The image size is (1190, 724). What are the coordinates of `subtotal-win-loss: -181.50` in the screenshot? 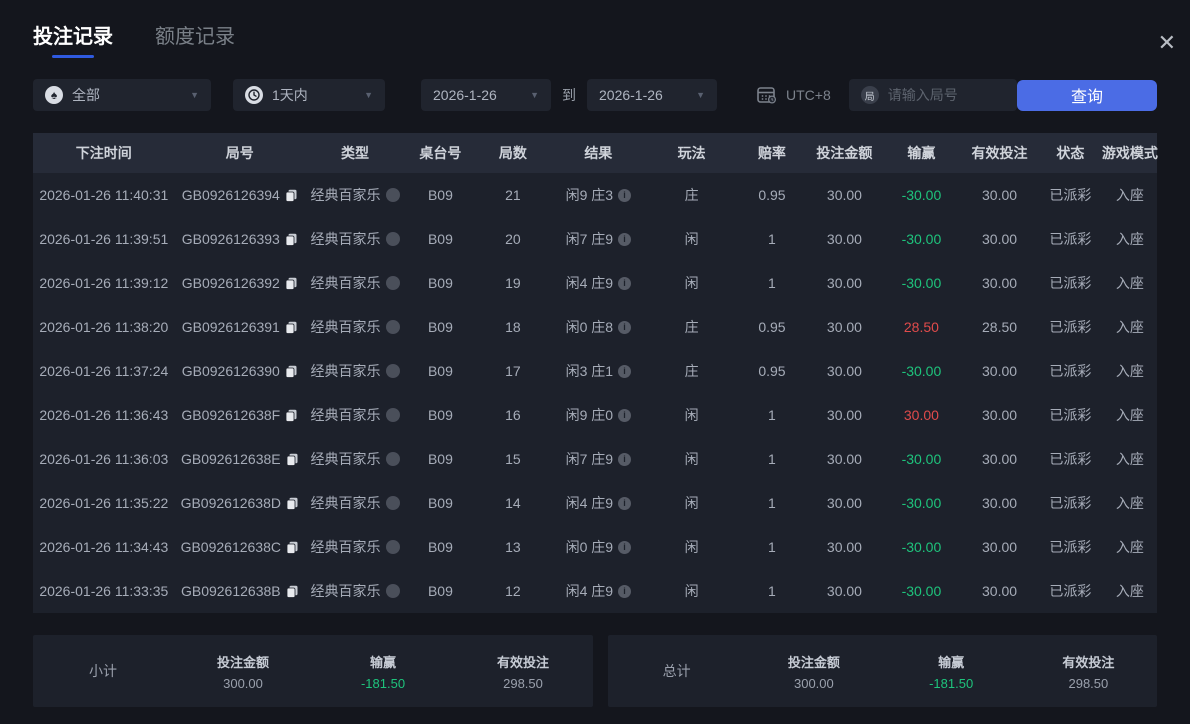 It's located at (383, 683).